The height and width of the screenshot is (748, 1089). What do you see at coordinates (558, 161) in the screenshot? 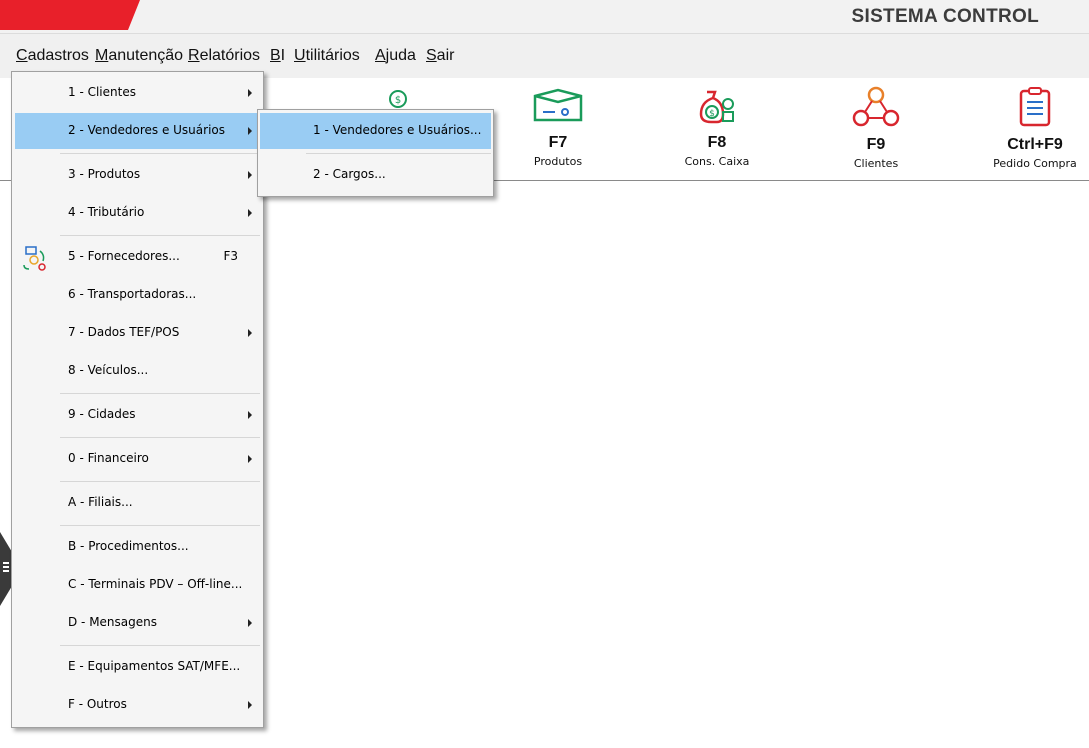
I see `toolbar-label: Produtos` at bounding box center [558, 161].